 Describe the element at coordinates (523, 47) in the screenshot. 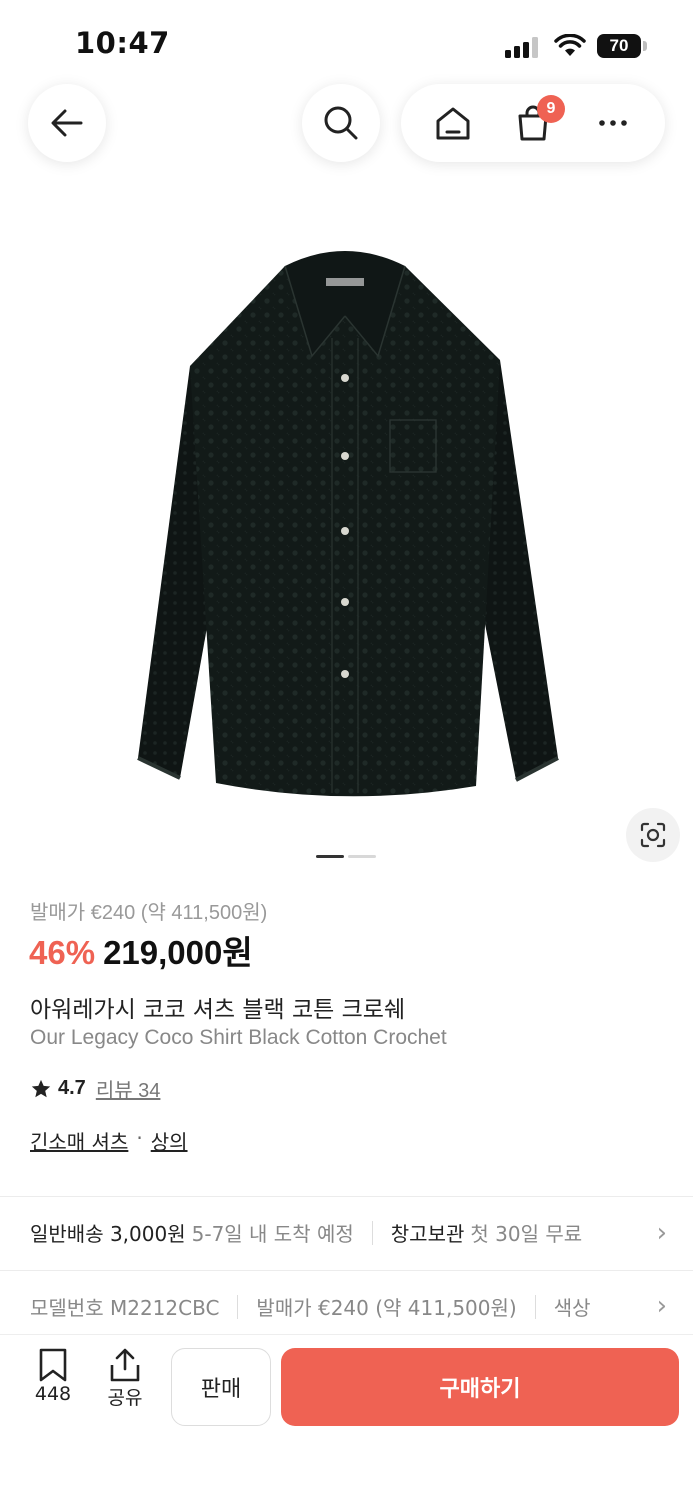

I see `cellular-signal-icon` at that location.